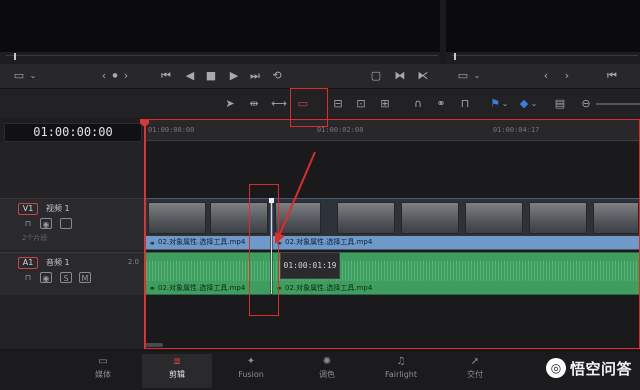 This screenshot has height=390, width=640. What do you see at coordinates (277, 76) in the screenshot?
I see `loop-icon: ⟲` at bounding box center [277, 76].